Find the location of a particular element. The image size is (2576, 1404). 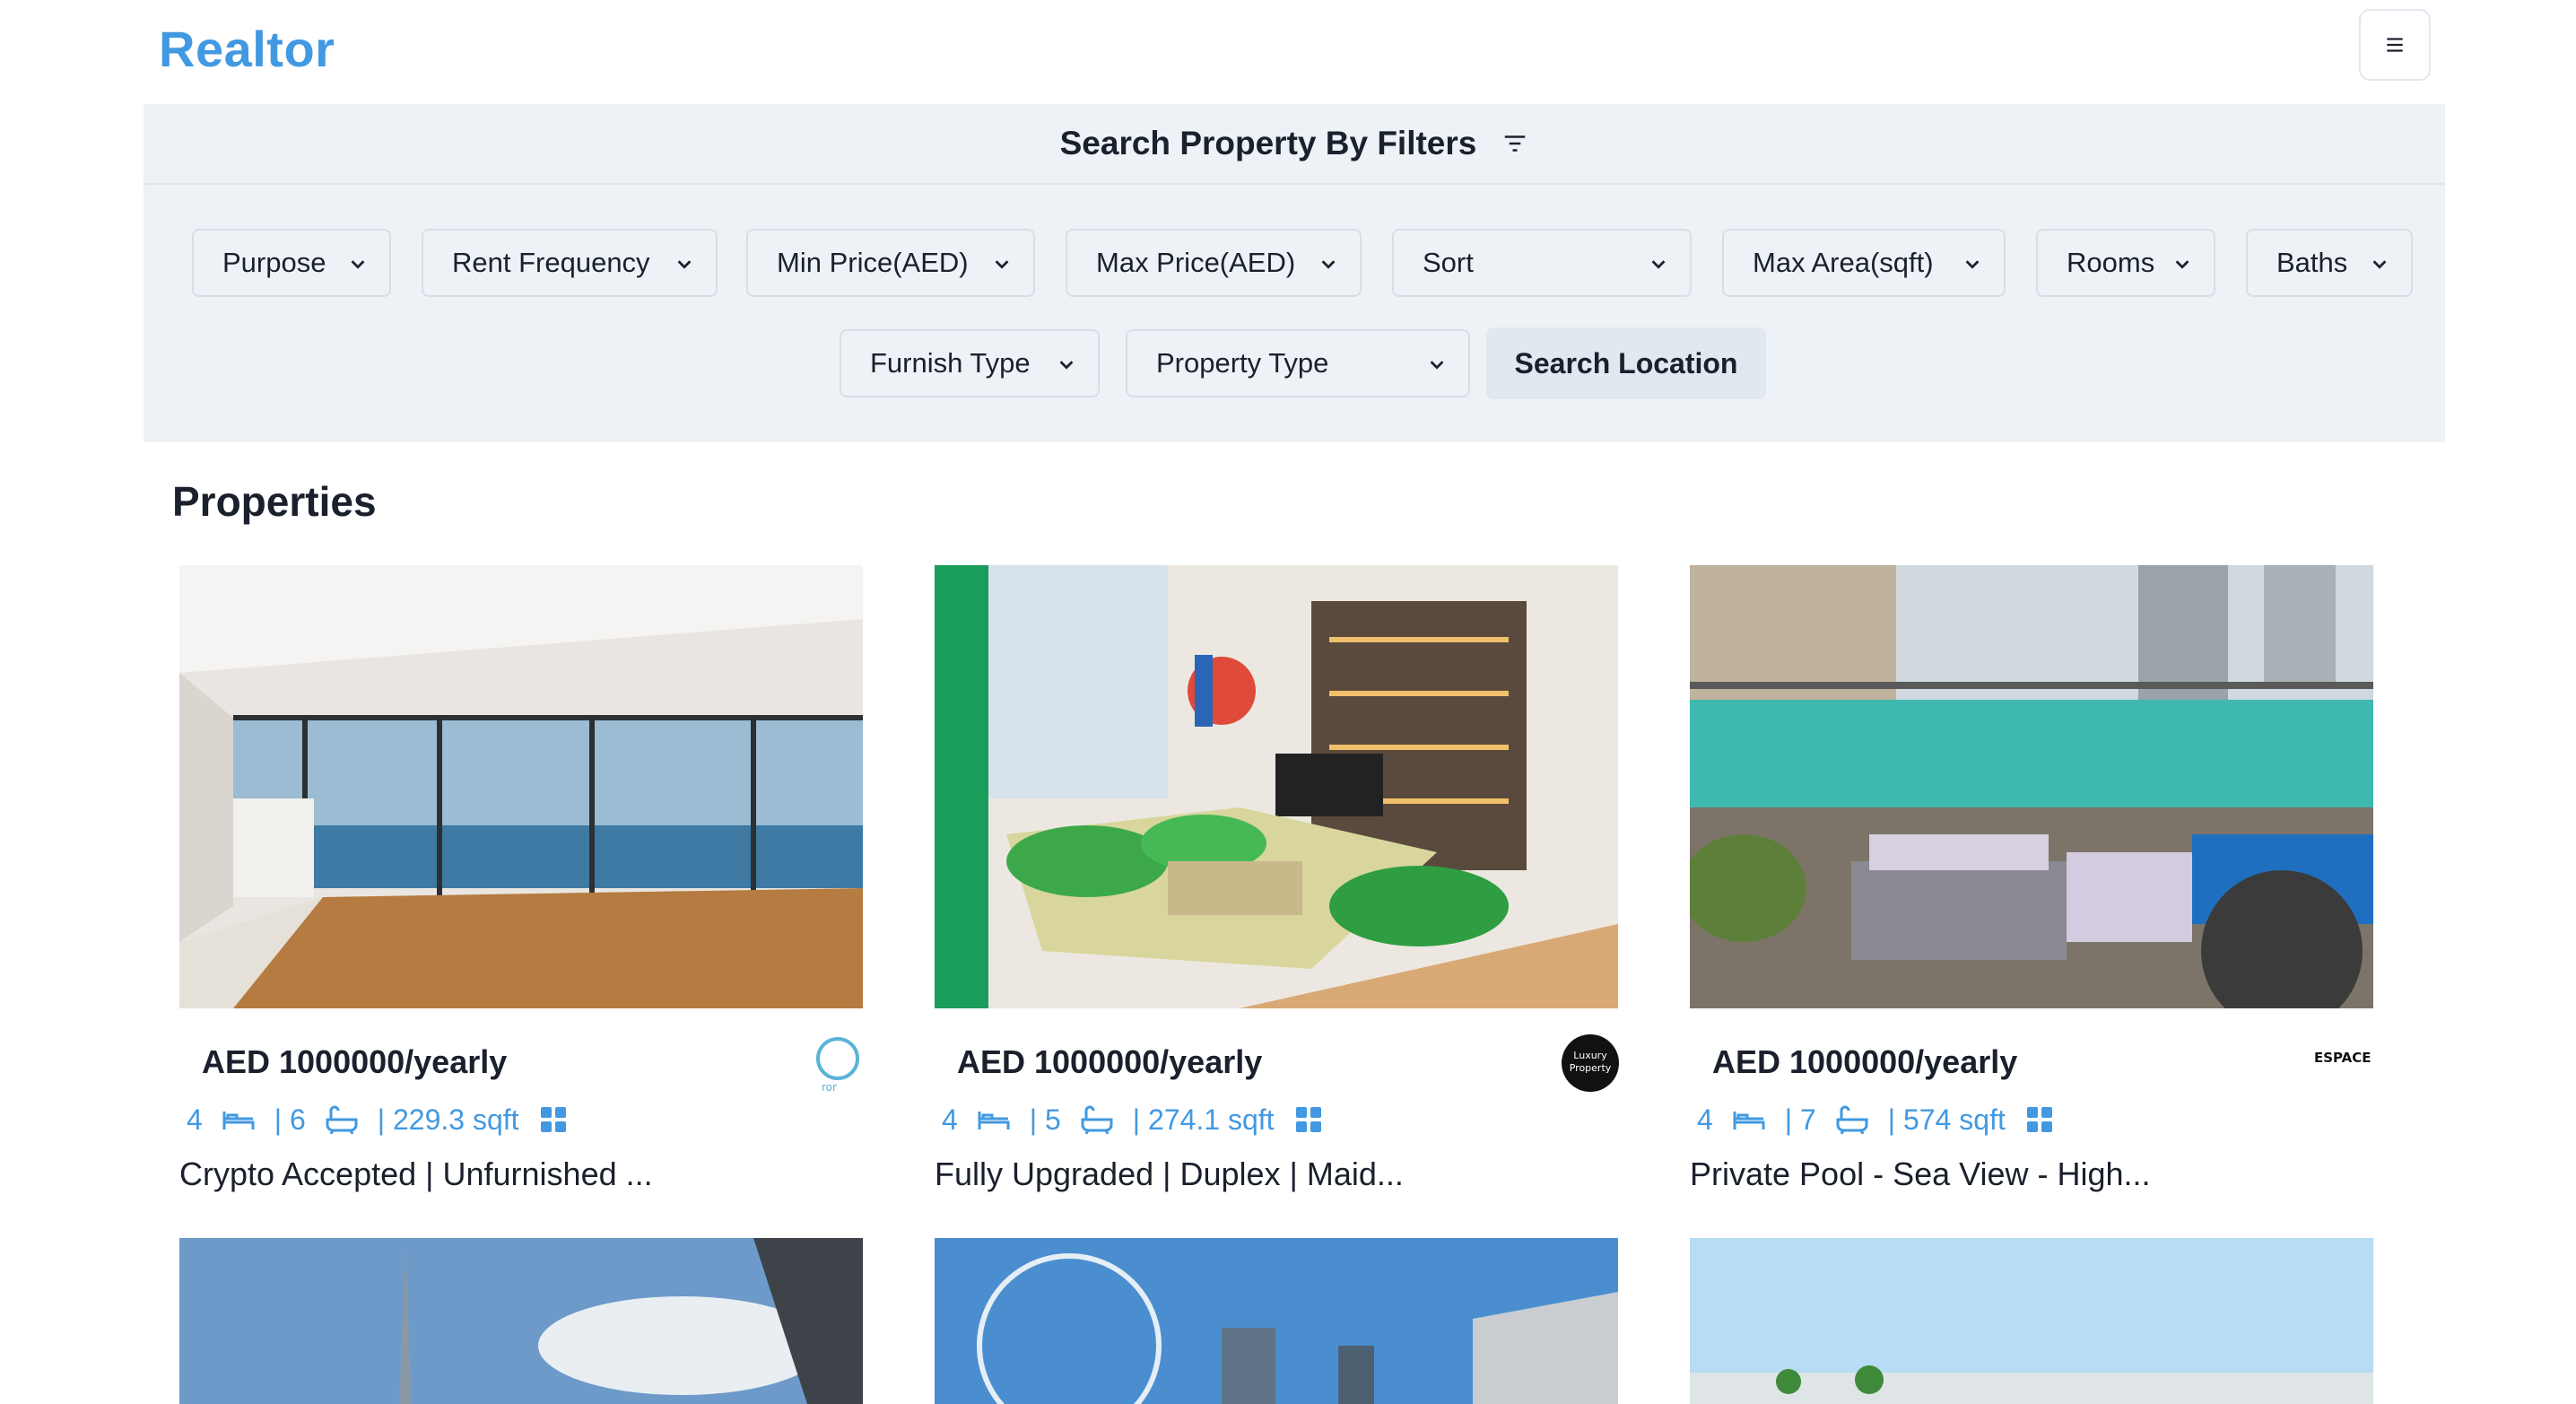

baths-count: | 6 is located at coordinates (290, 1119).